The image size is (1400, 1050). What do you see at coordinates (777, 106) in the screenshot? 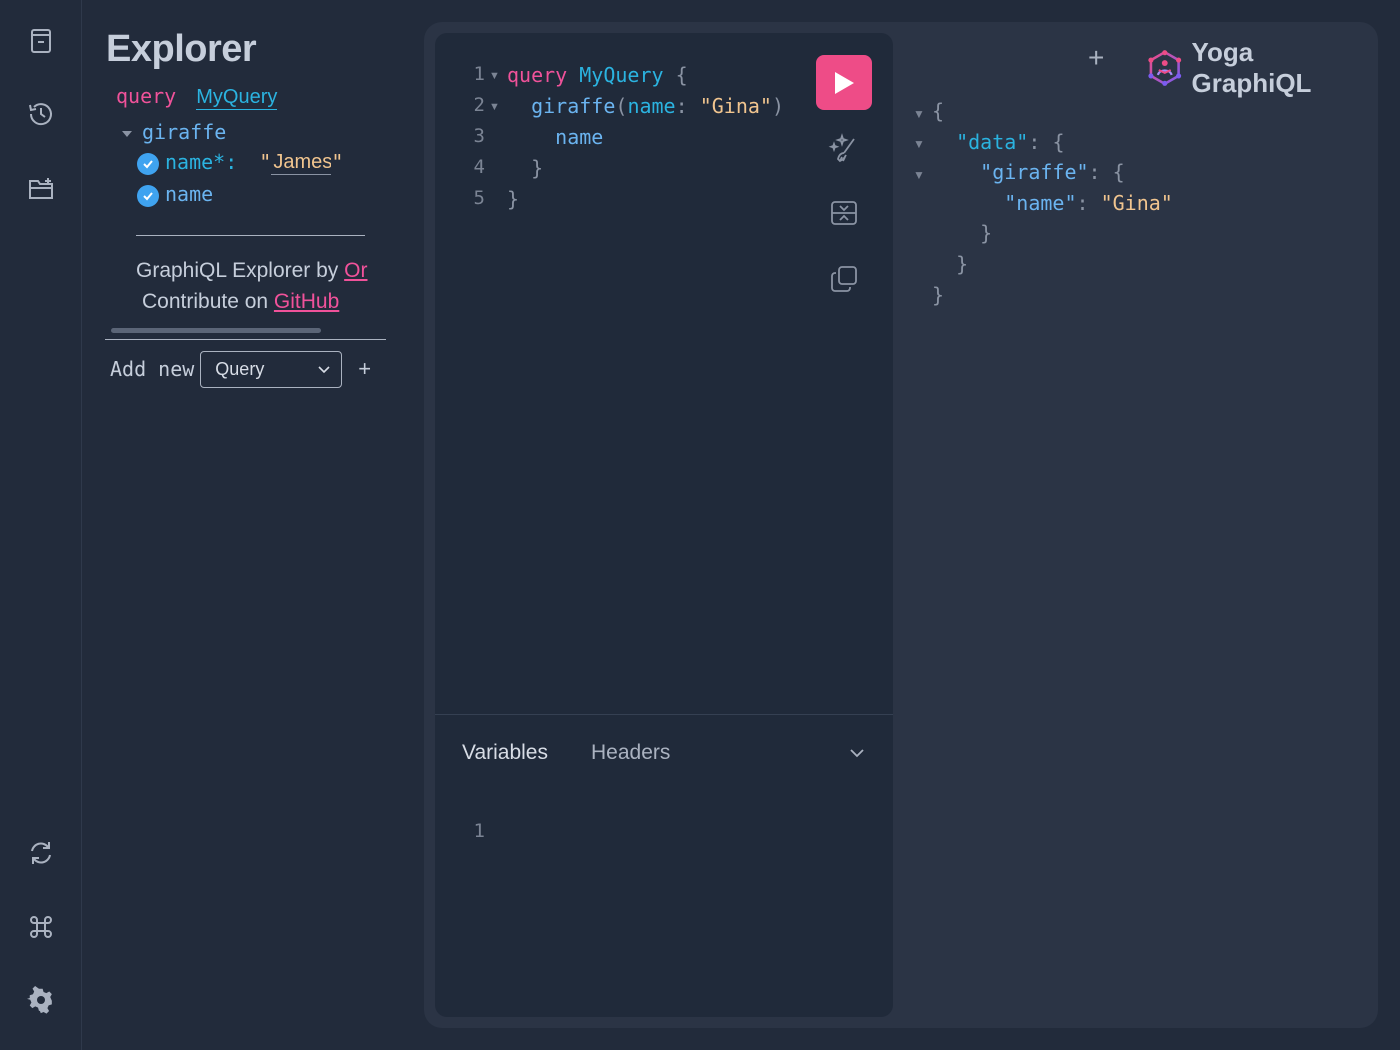
I see `token-paren: )` at bounding box center [777, 106].